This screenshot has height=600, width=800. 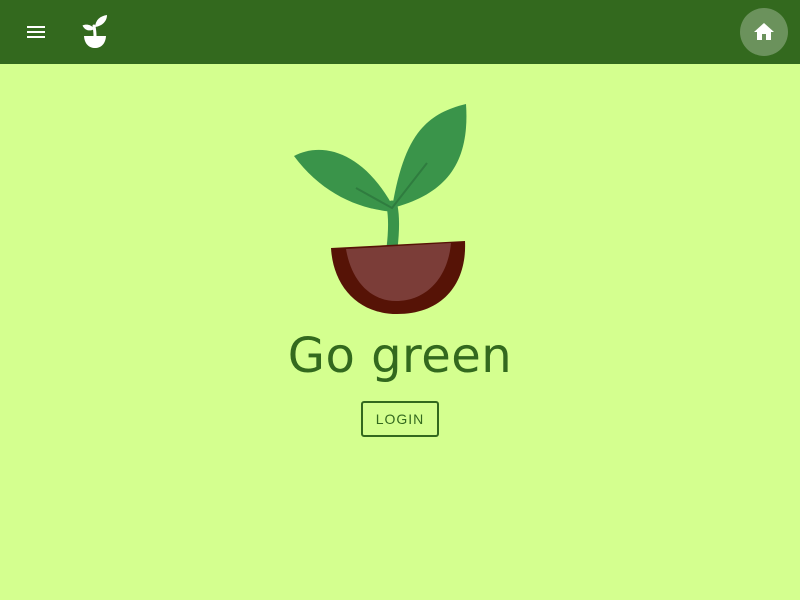 I want to click on menu-button, so click(x=36, y=32).